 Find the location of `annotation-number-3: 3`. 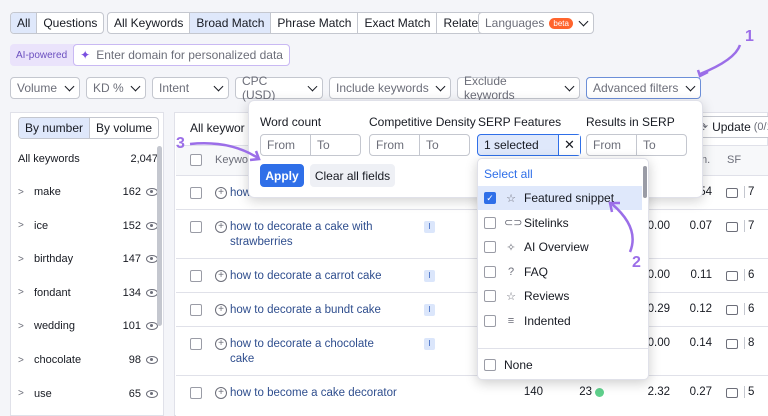

annotation-number-3: 3 is located at coordinates (180, 143).